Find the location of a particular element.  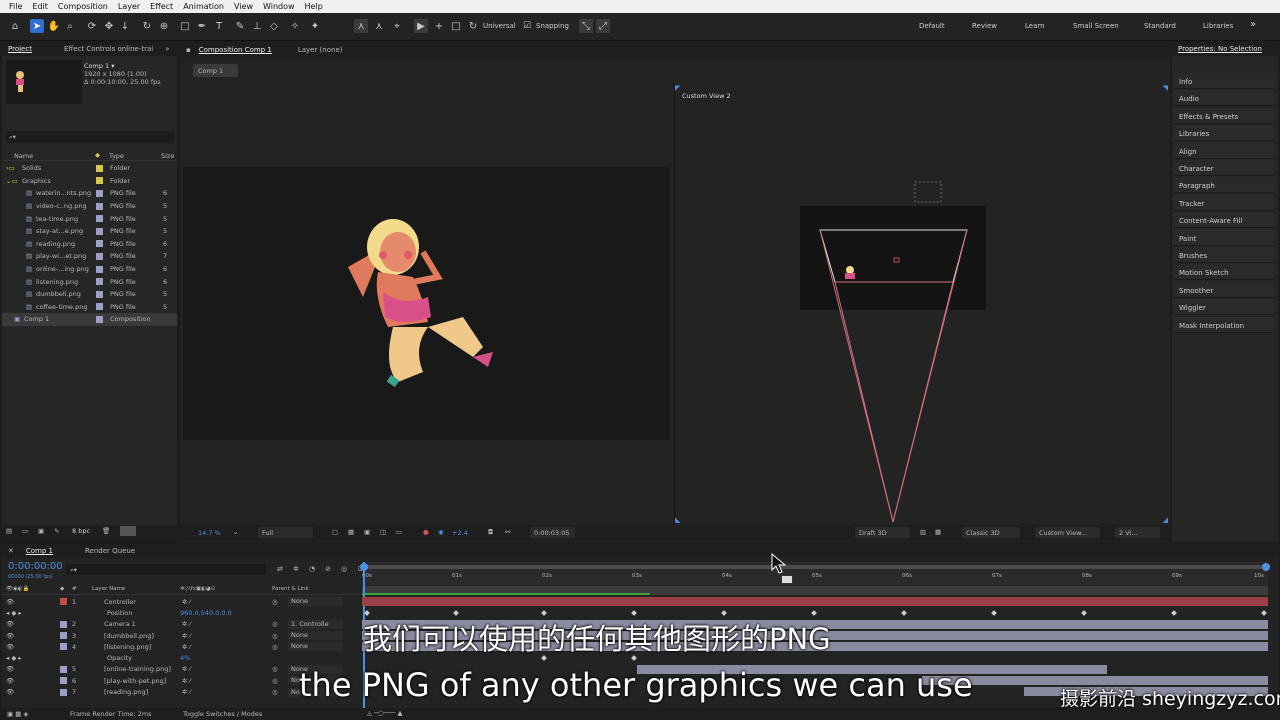

tab-render-queue: Render Queue is located at coordinates (110, 551).